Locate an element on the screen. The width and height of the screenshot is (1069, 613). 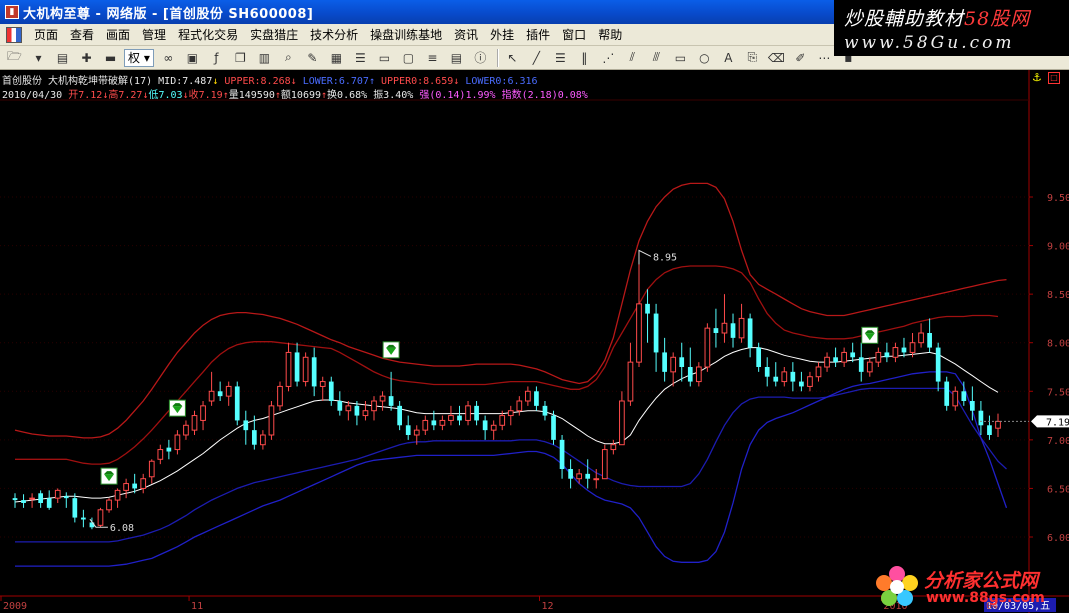
window-icon: ▢ is located at coordinates (408, 57).